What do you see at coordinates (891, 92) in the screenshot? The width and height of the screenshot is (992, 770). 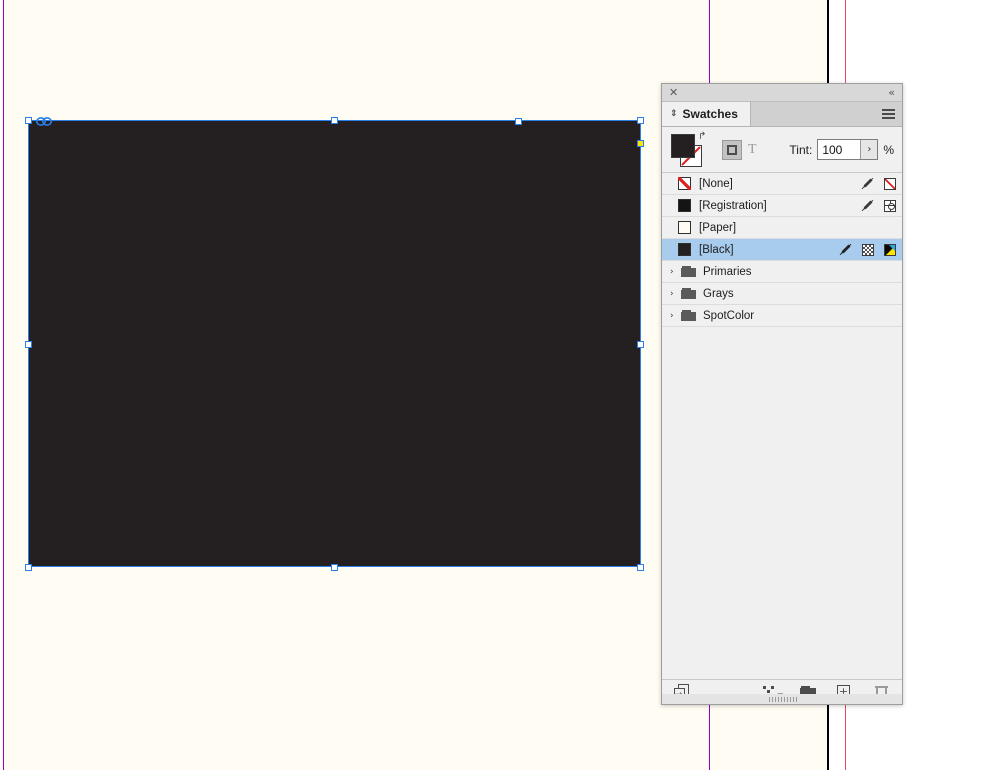 I see `collapse-panel-icon: «` at bounding box center [891, 92].